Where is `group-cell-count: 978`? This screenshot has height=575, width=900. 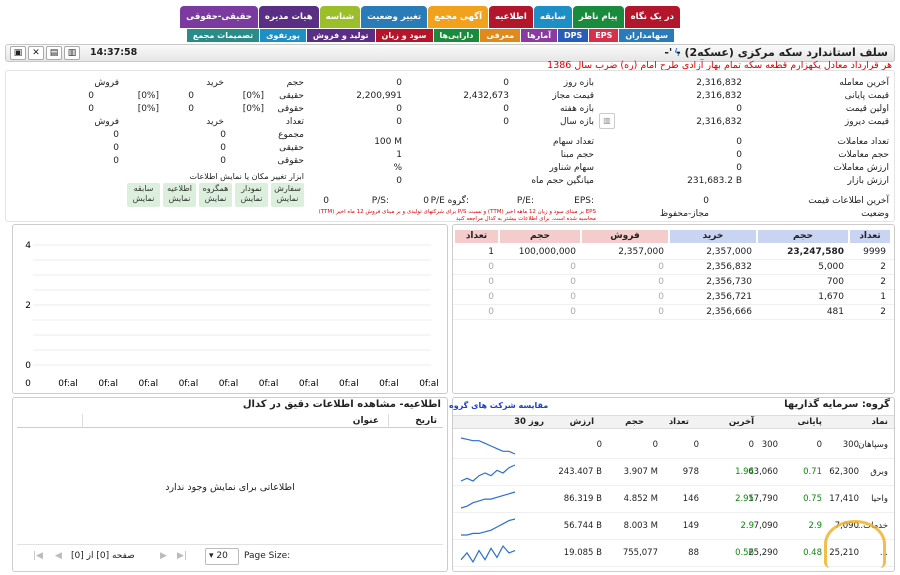 group-cell-count: 978 is located at coordinates (690, 472).